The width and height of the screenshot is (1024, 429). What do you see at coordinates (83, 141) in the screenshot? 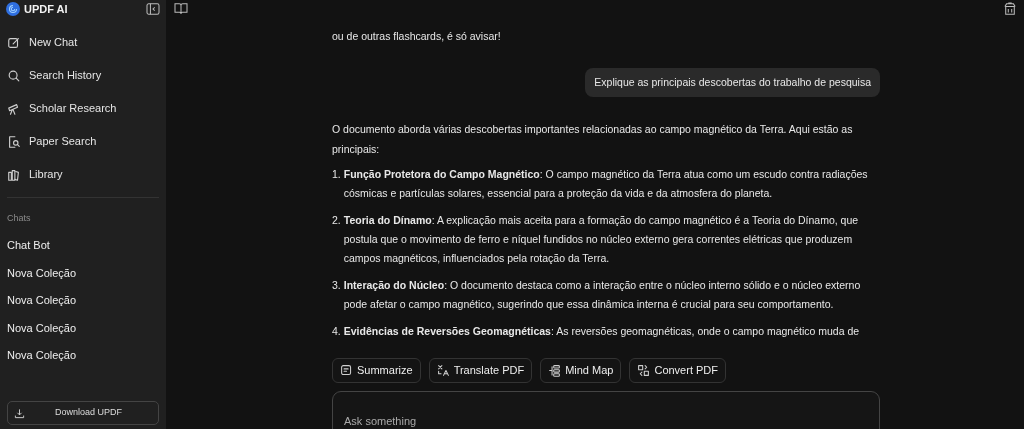
I see `nav-item: Paper Search` at bounding box center [83, 141].